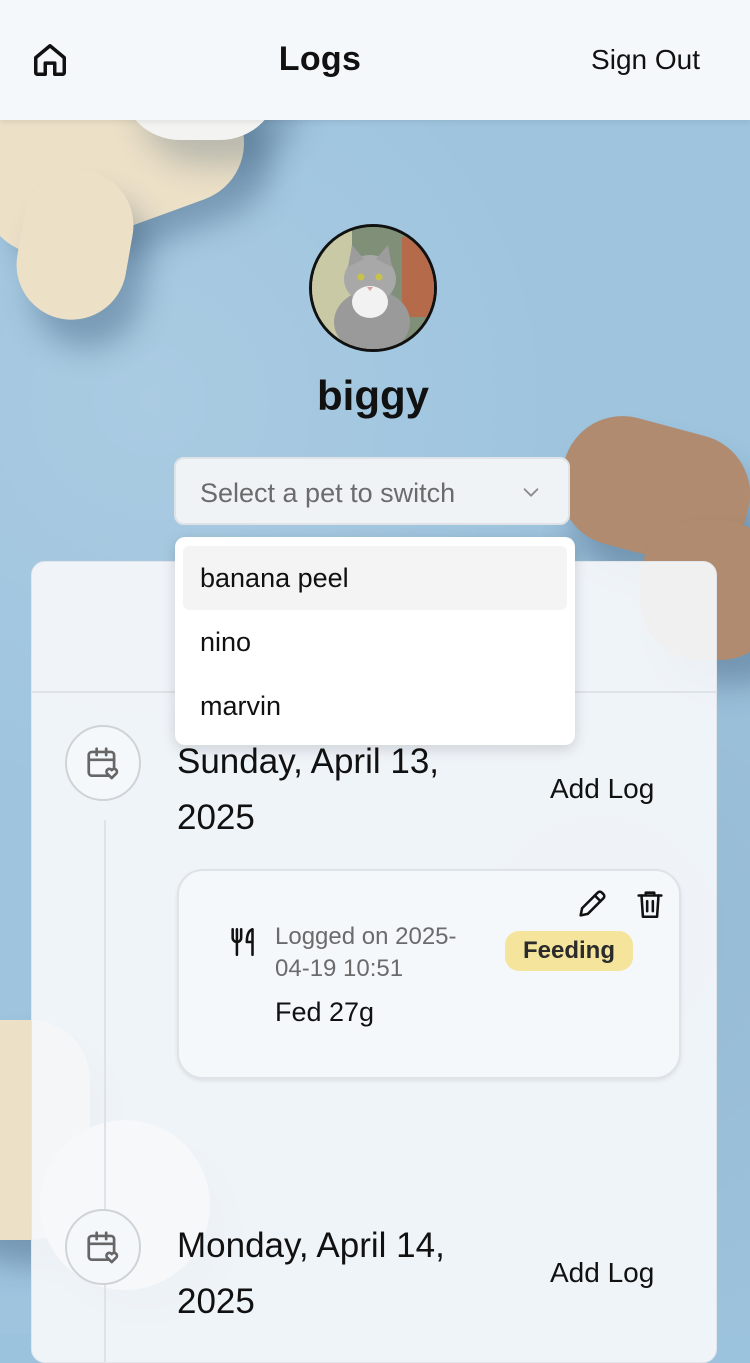  Describe the element at coordinates (645, 60) in the screenshot. I see `sign-out-button: Sign Out` at that location.